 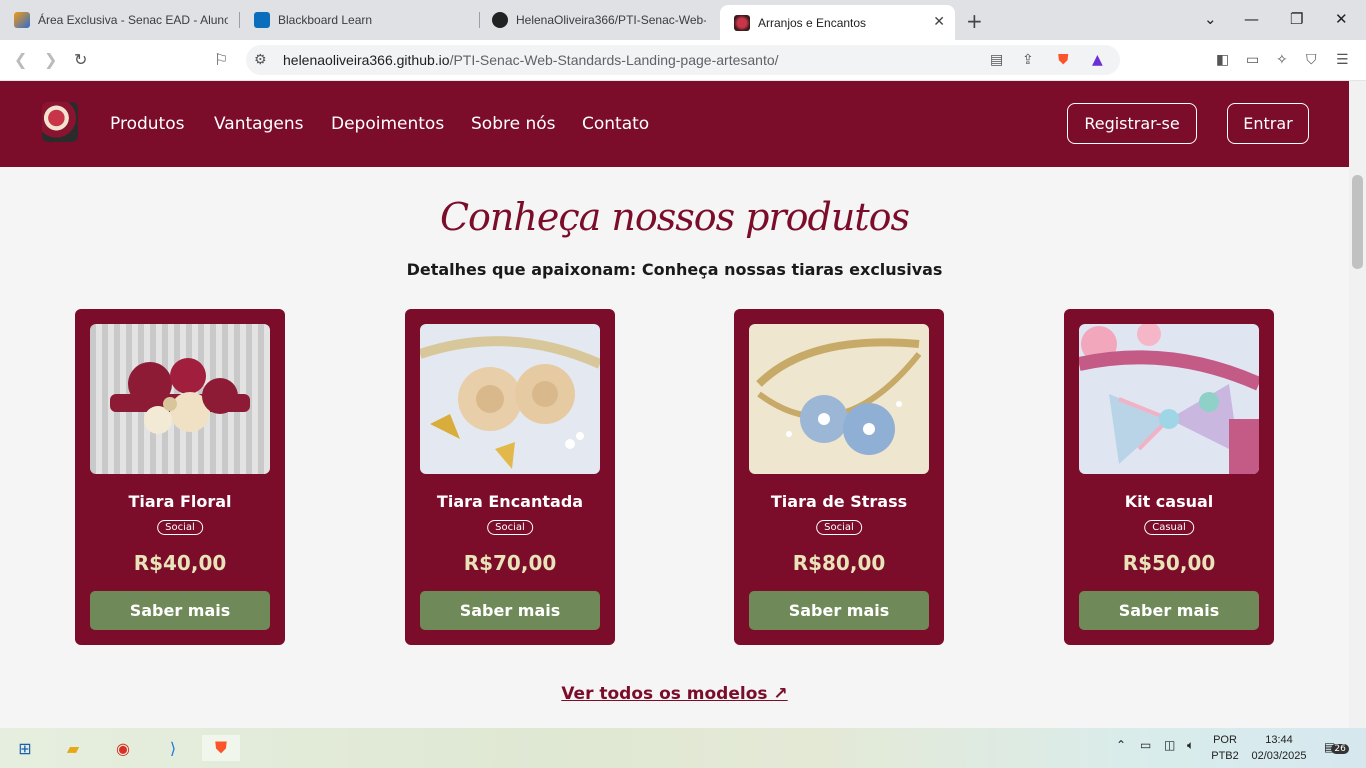 I want to click on forward-icon: ❯, so click(x=50, y=59).